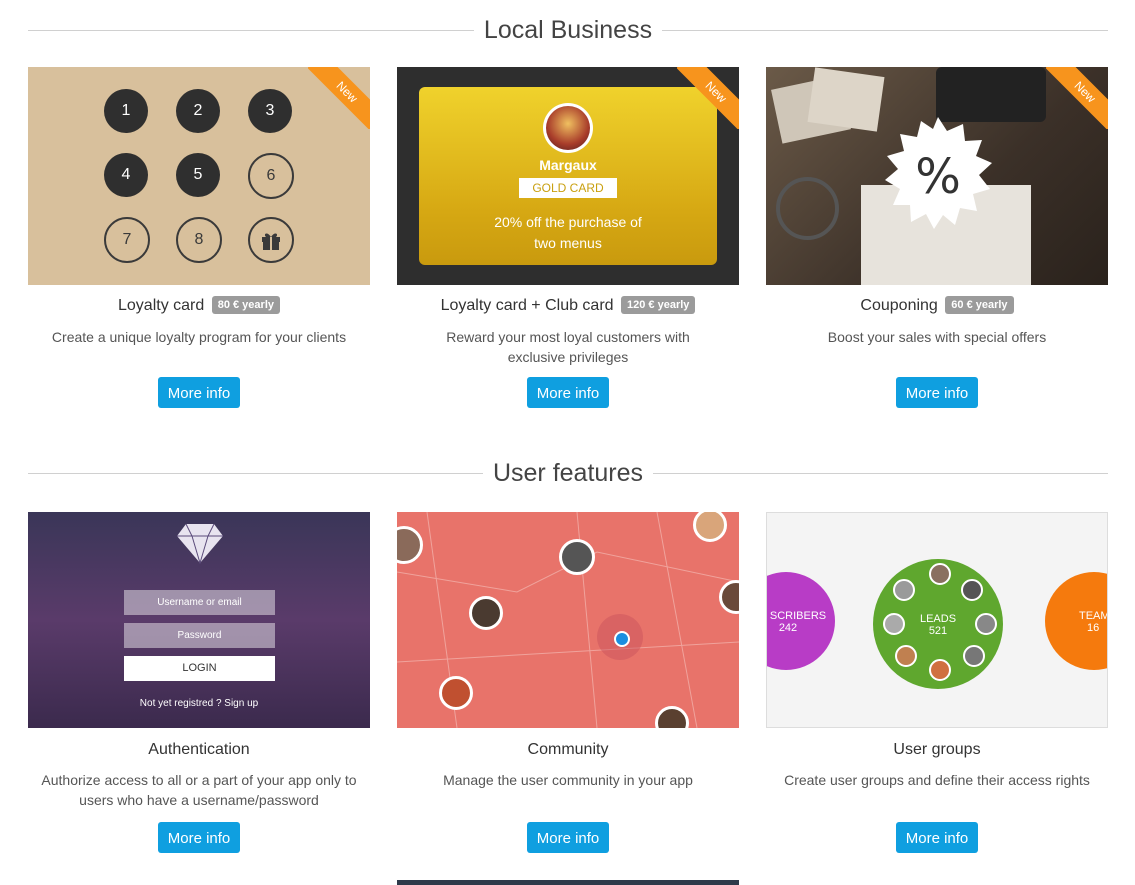 The height and width of the screenshot is (885, 1135). I want to click on offer-line-1: 20% off the purchase of, so click(568, 222).